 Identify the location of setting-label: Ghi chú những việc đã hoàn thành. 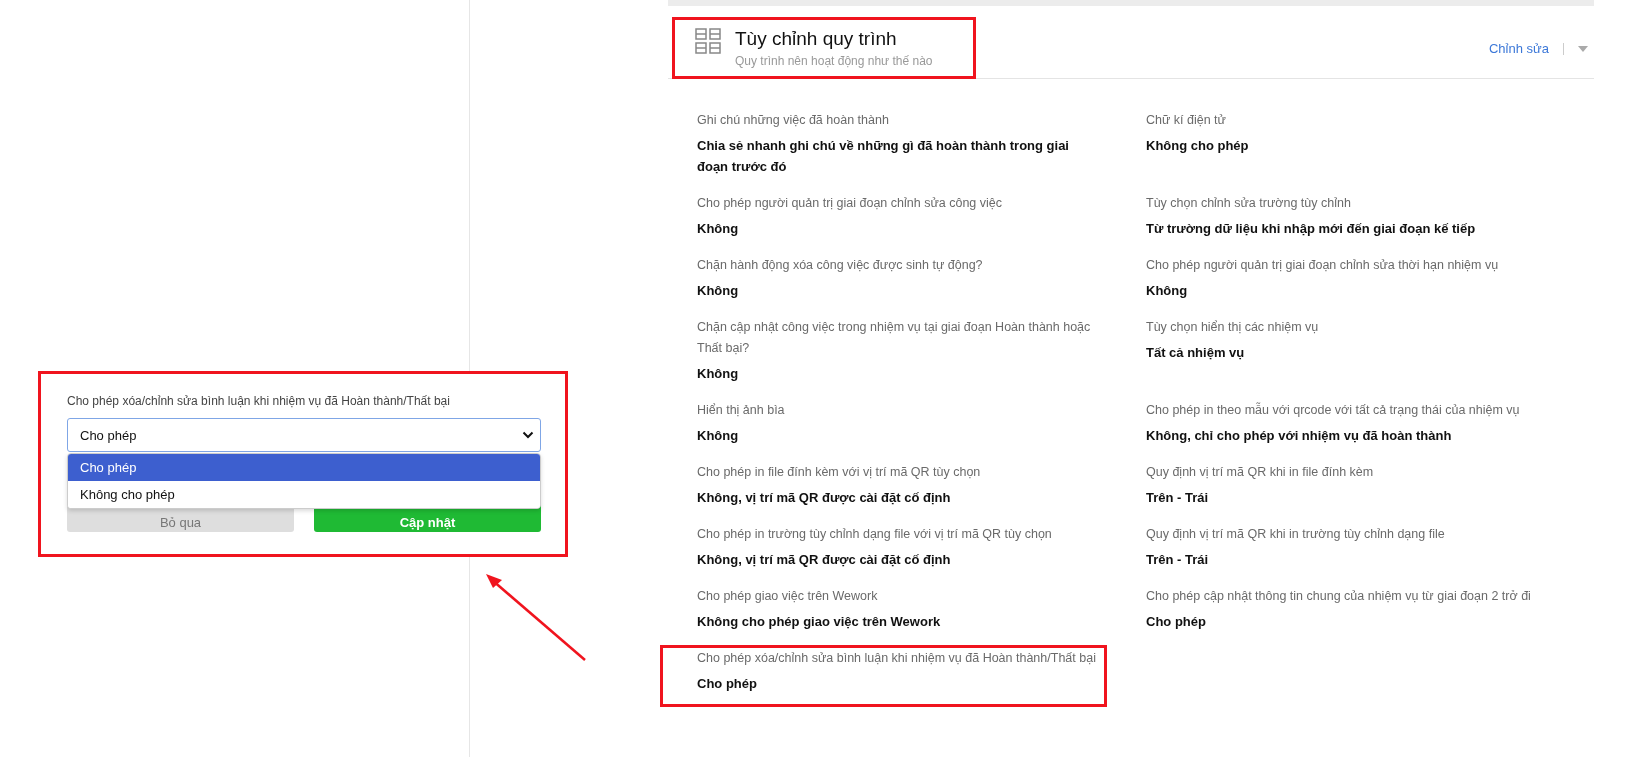
(793, 120).